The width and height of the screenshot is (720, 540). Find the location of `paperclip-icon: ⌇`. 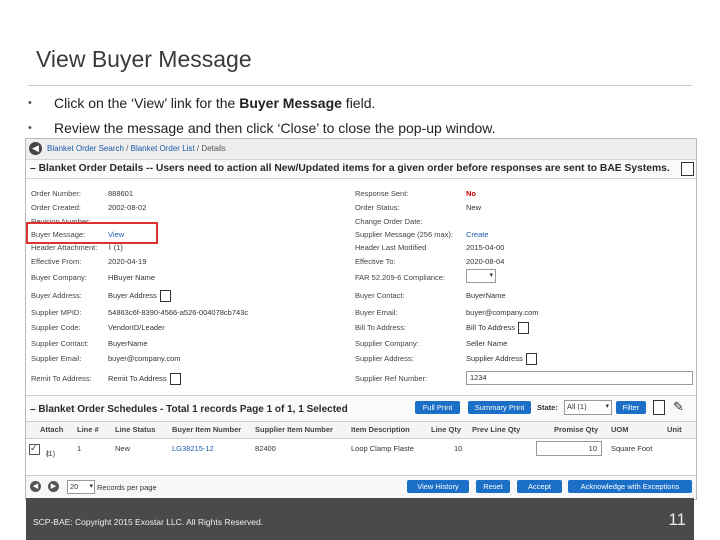

paperclip-icon: ⌇ is located at coordinates (110, 247).